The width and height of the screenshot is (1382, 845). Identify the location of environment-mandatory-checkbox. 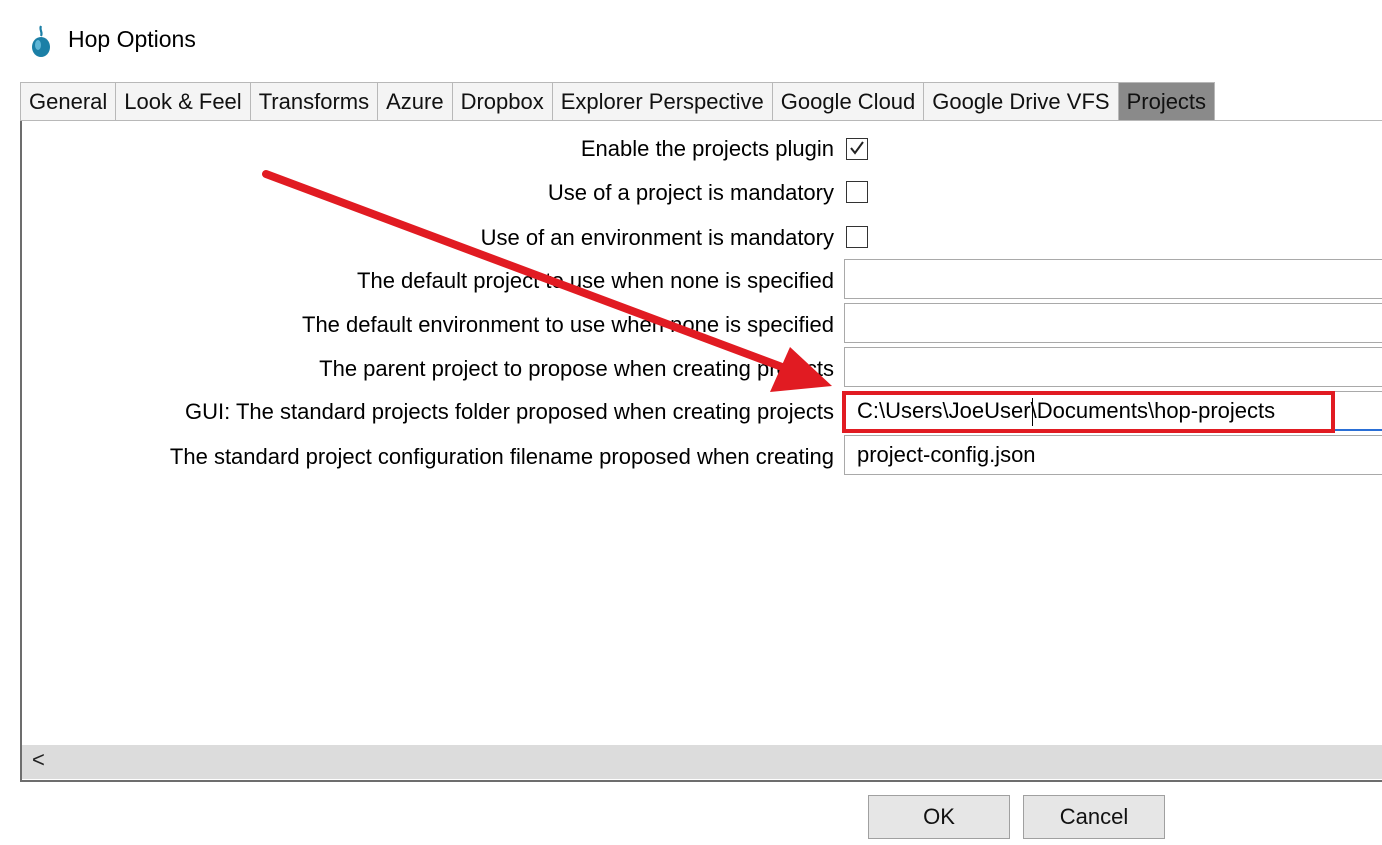
(857, 237).